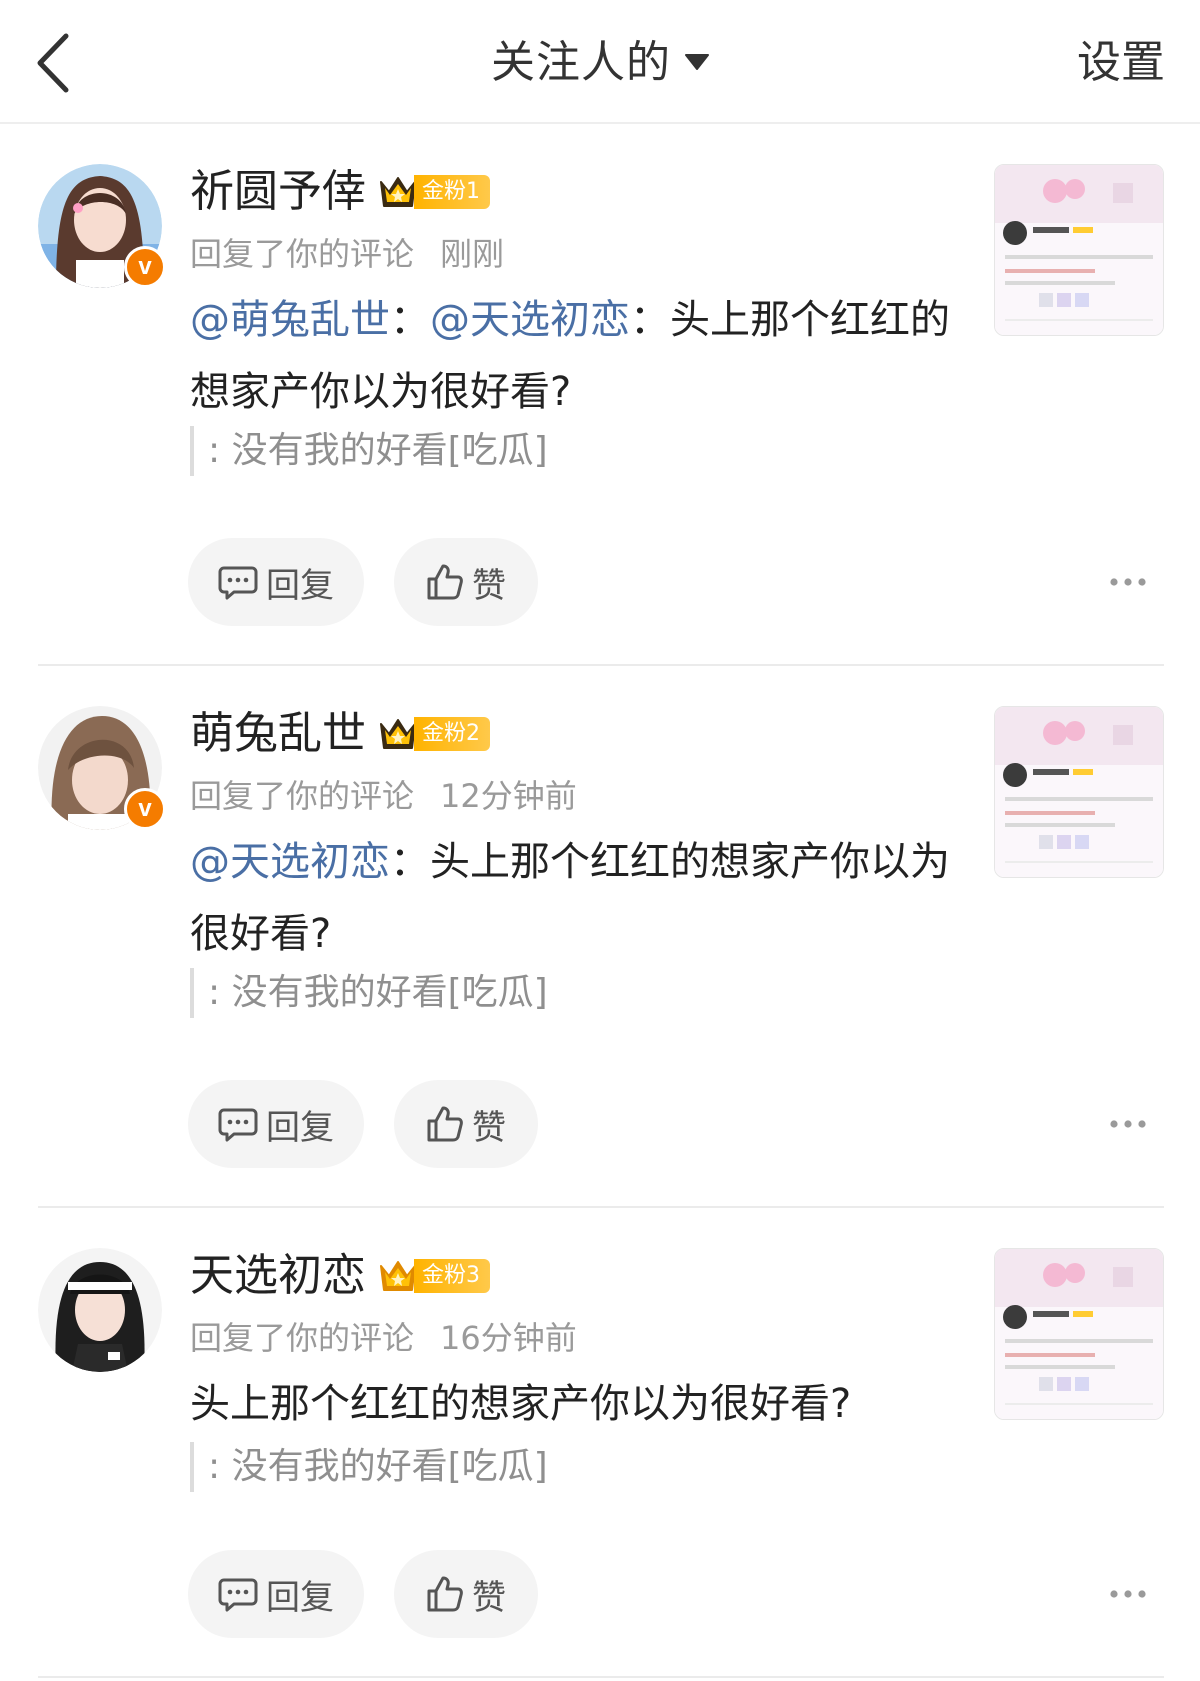 This screenshot has width=1200, height=1681. What do you see at coordinates (570, 356) in the screenshot?
I see `comment-body: @萌兔乱世：@天选初恋：头上那个红红的想家产你以为很好看?` at bounding box center [570, 356].